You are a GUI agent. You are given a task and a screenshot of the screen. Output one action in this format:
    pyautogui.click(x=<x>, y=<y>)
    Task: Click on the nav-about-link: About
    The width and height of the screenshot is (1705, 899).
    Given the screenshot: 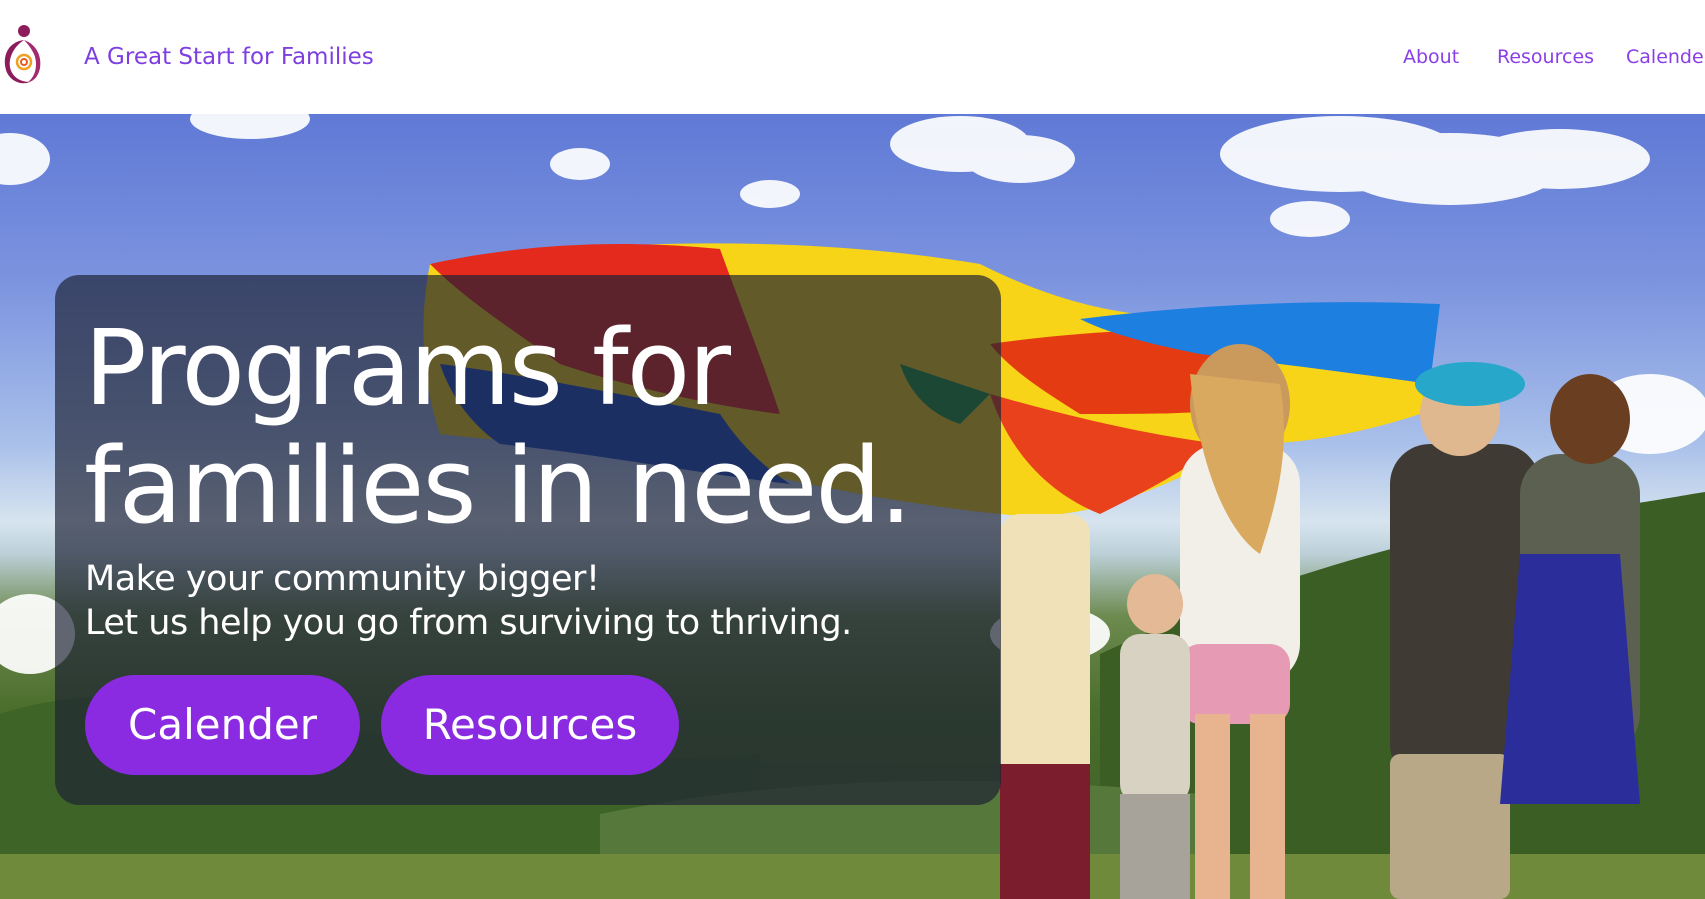 What is the action you would take?
    pyautogui.click(x=1431, y=57)
    